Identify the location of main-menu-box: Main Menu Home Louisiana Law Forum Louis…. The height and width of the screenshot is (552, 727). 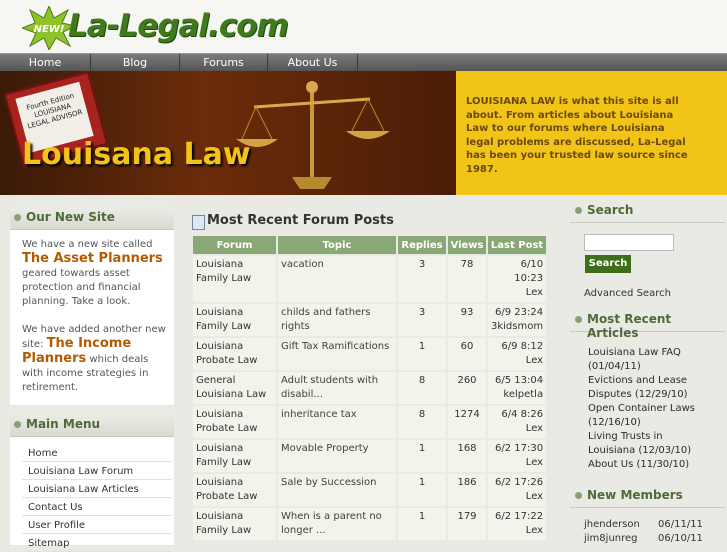
(92, 483).